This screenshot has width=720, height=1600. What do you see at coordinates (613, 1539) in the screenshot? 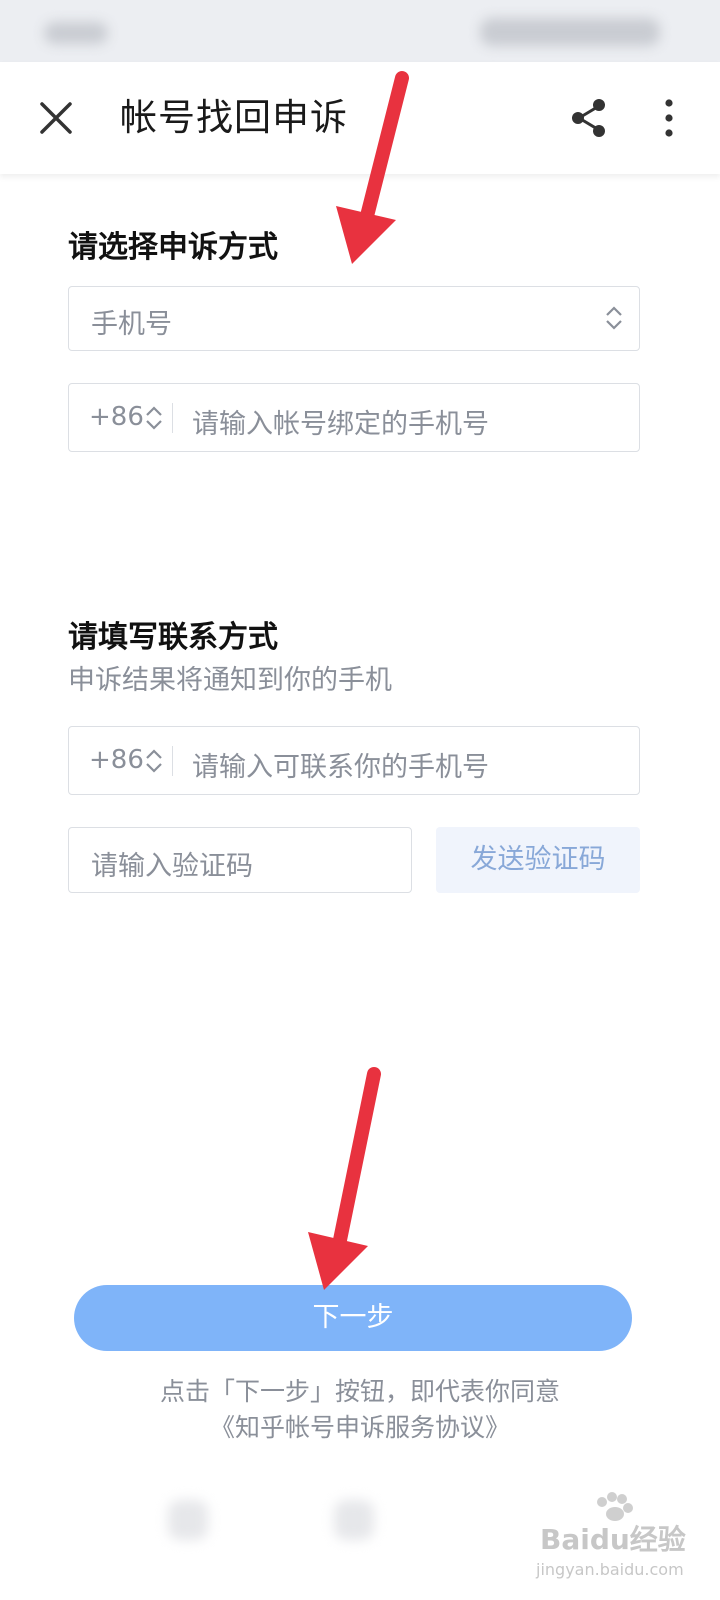
I see `watermark-brand: Baidu经验` at bounding box center [613, 1539].